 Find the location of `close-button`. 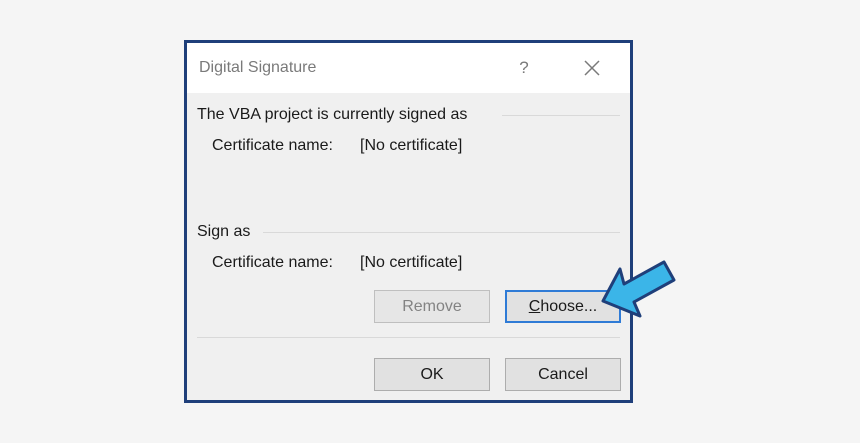

close-button is located at coordinates (592, 68).